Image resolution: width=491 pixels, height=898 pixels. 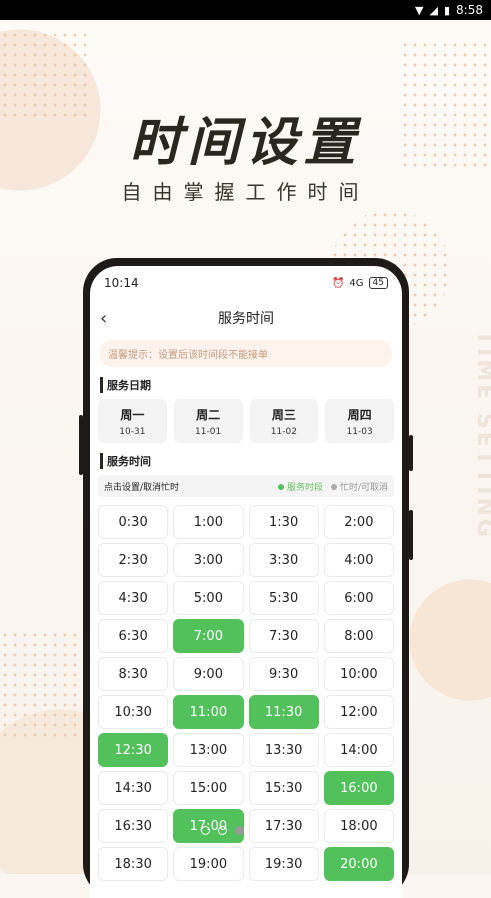 I want to click on time-slot: 16:00, so click(x=358, y=788).